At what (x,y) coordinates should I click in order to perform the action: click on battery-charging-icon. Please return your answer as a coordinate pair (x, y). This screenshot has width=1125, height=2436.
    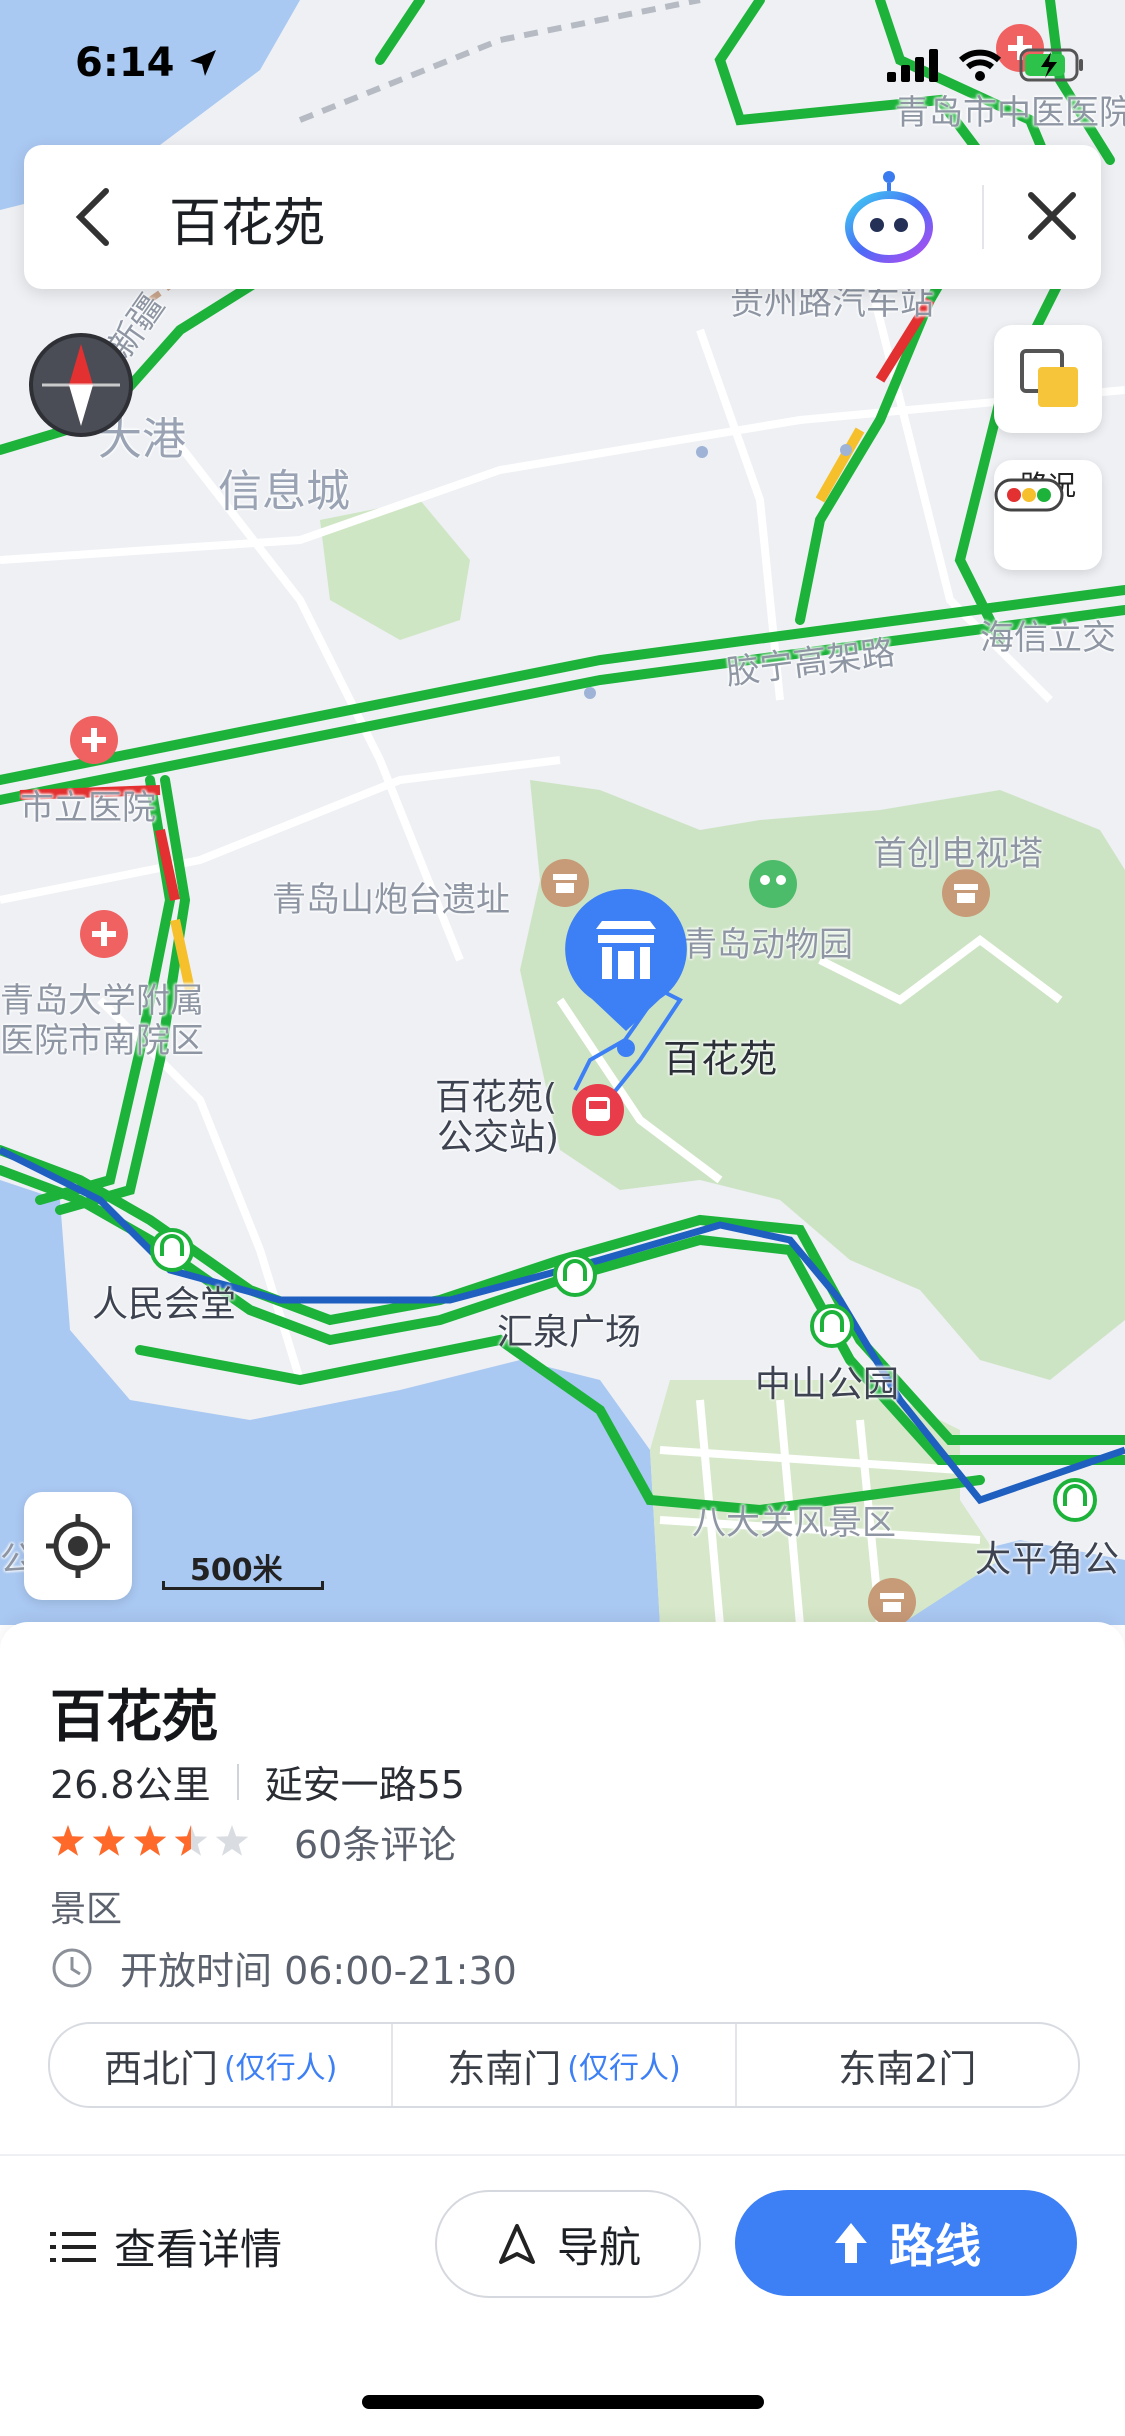
    Looking at the image, I should click on (1051, 65).